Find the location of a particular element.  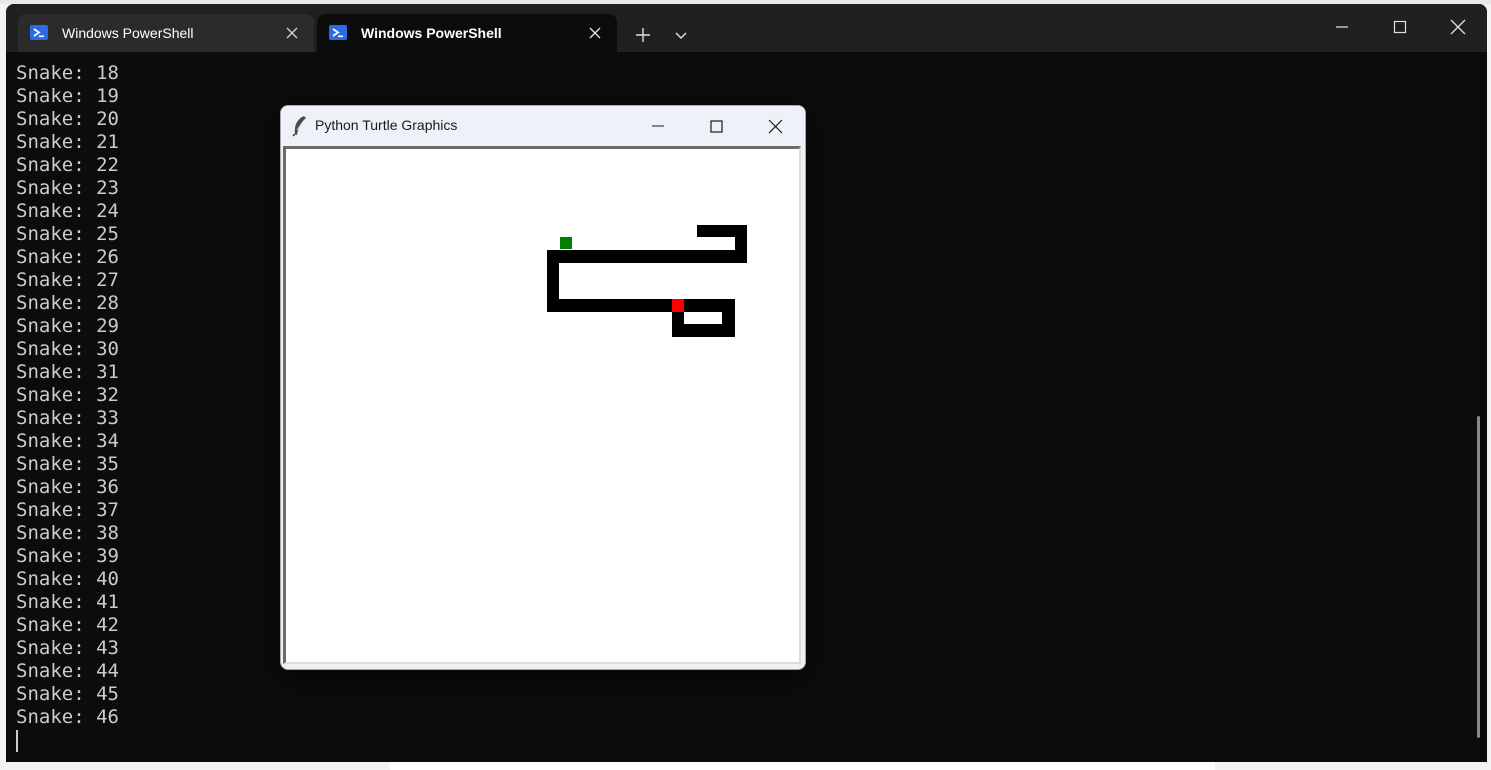

tab-powershell-1: Windows PowerShell is located at coordinates (166, 33).